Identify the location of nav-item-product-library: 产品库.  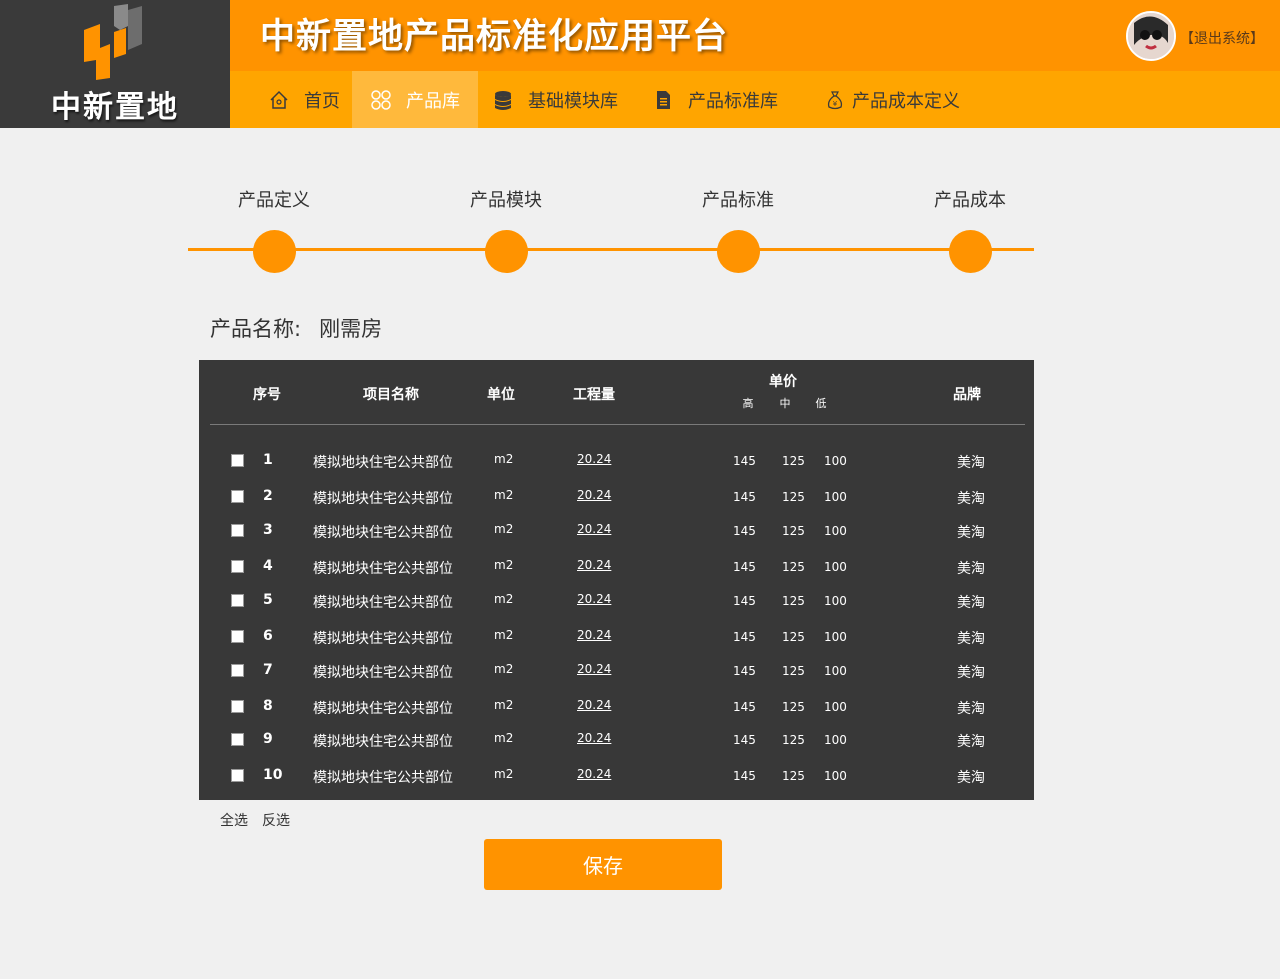
(415, 99).